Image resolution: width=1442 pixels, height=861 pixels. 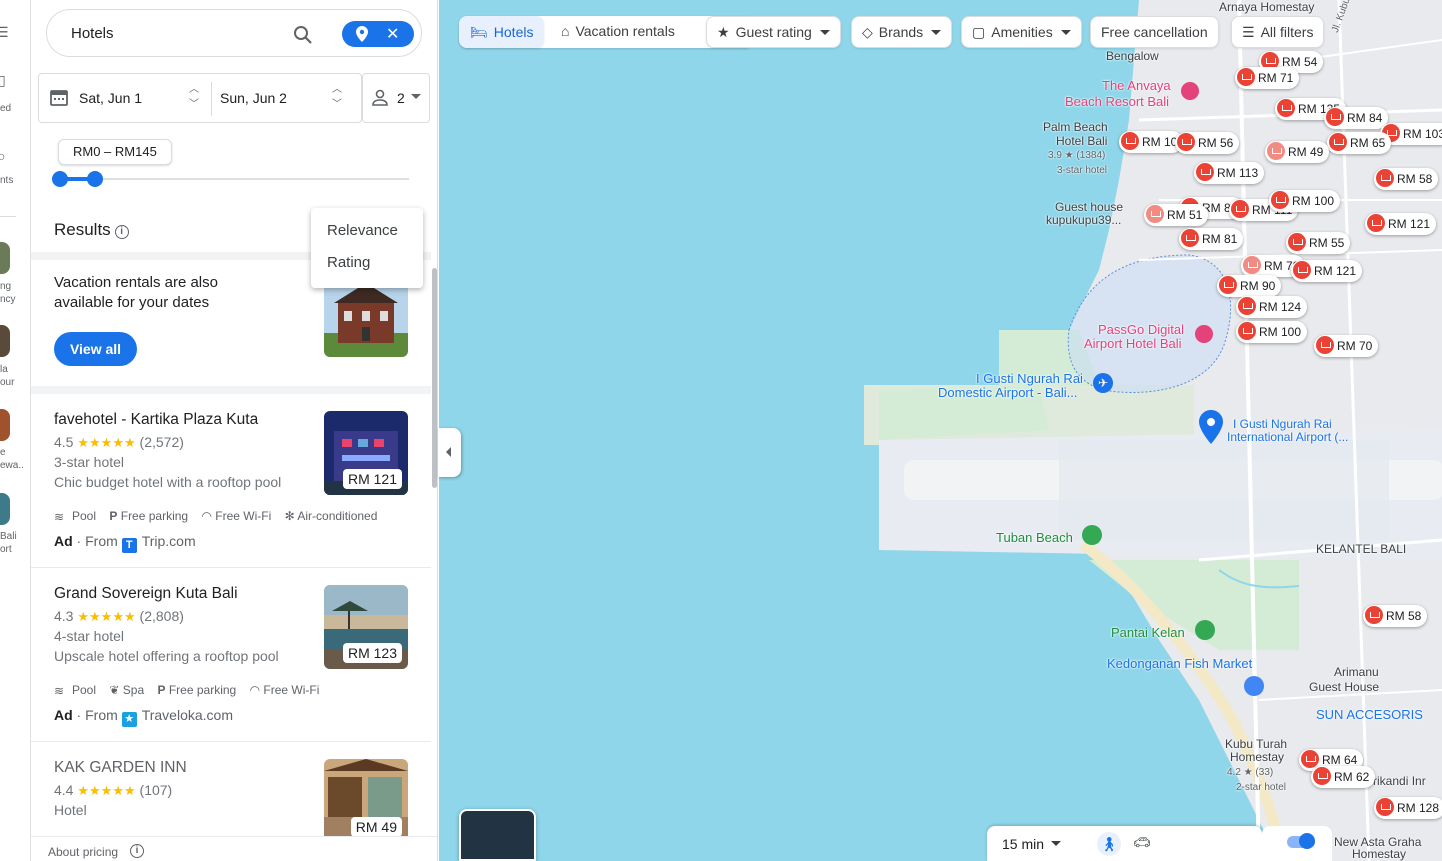 What do you see at coordinates (396, 98) in the screenshot?
I see `guests-selector: 2` at bounding box center [396, 98].